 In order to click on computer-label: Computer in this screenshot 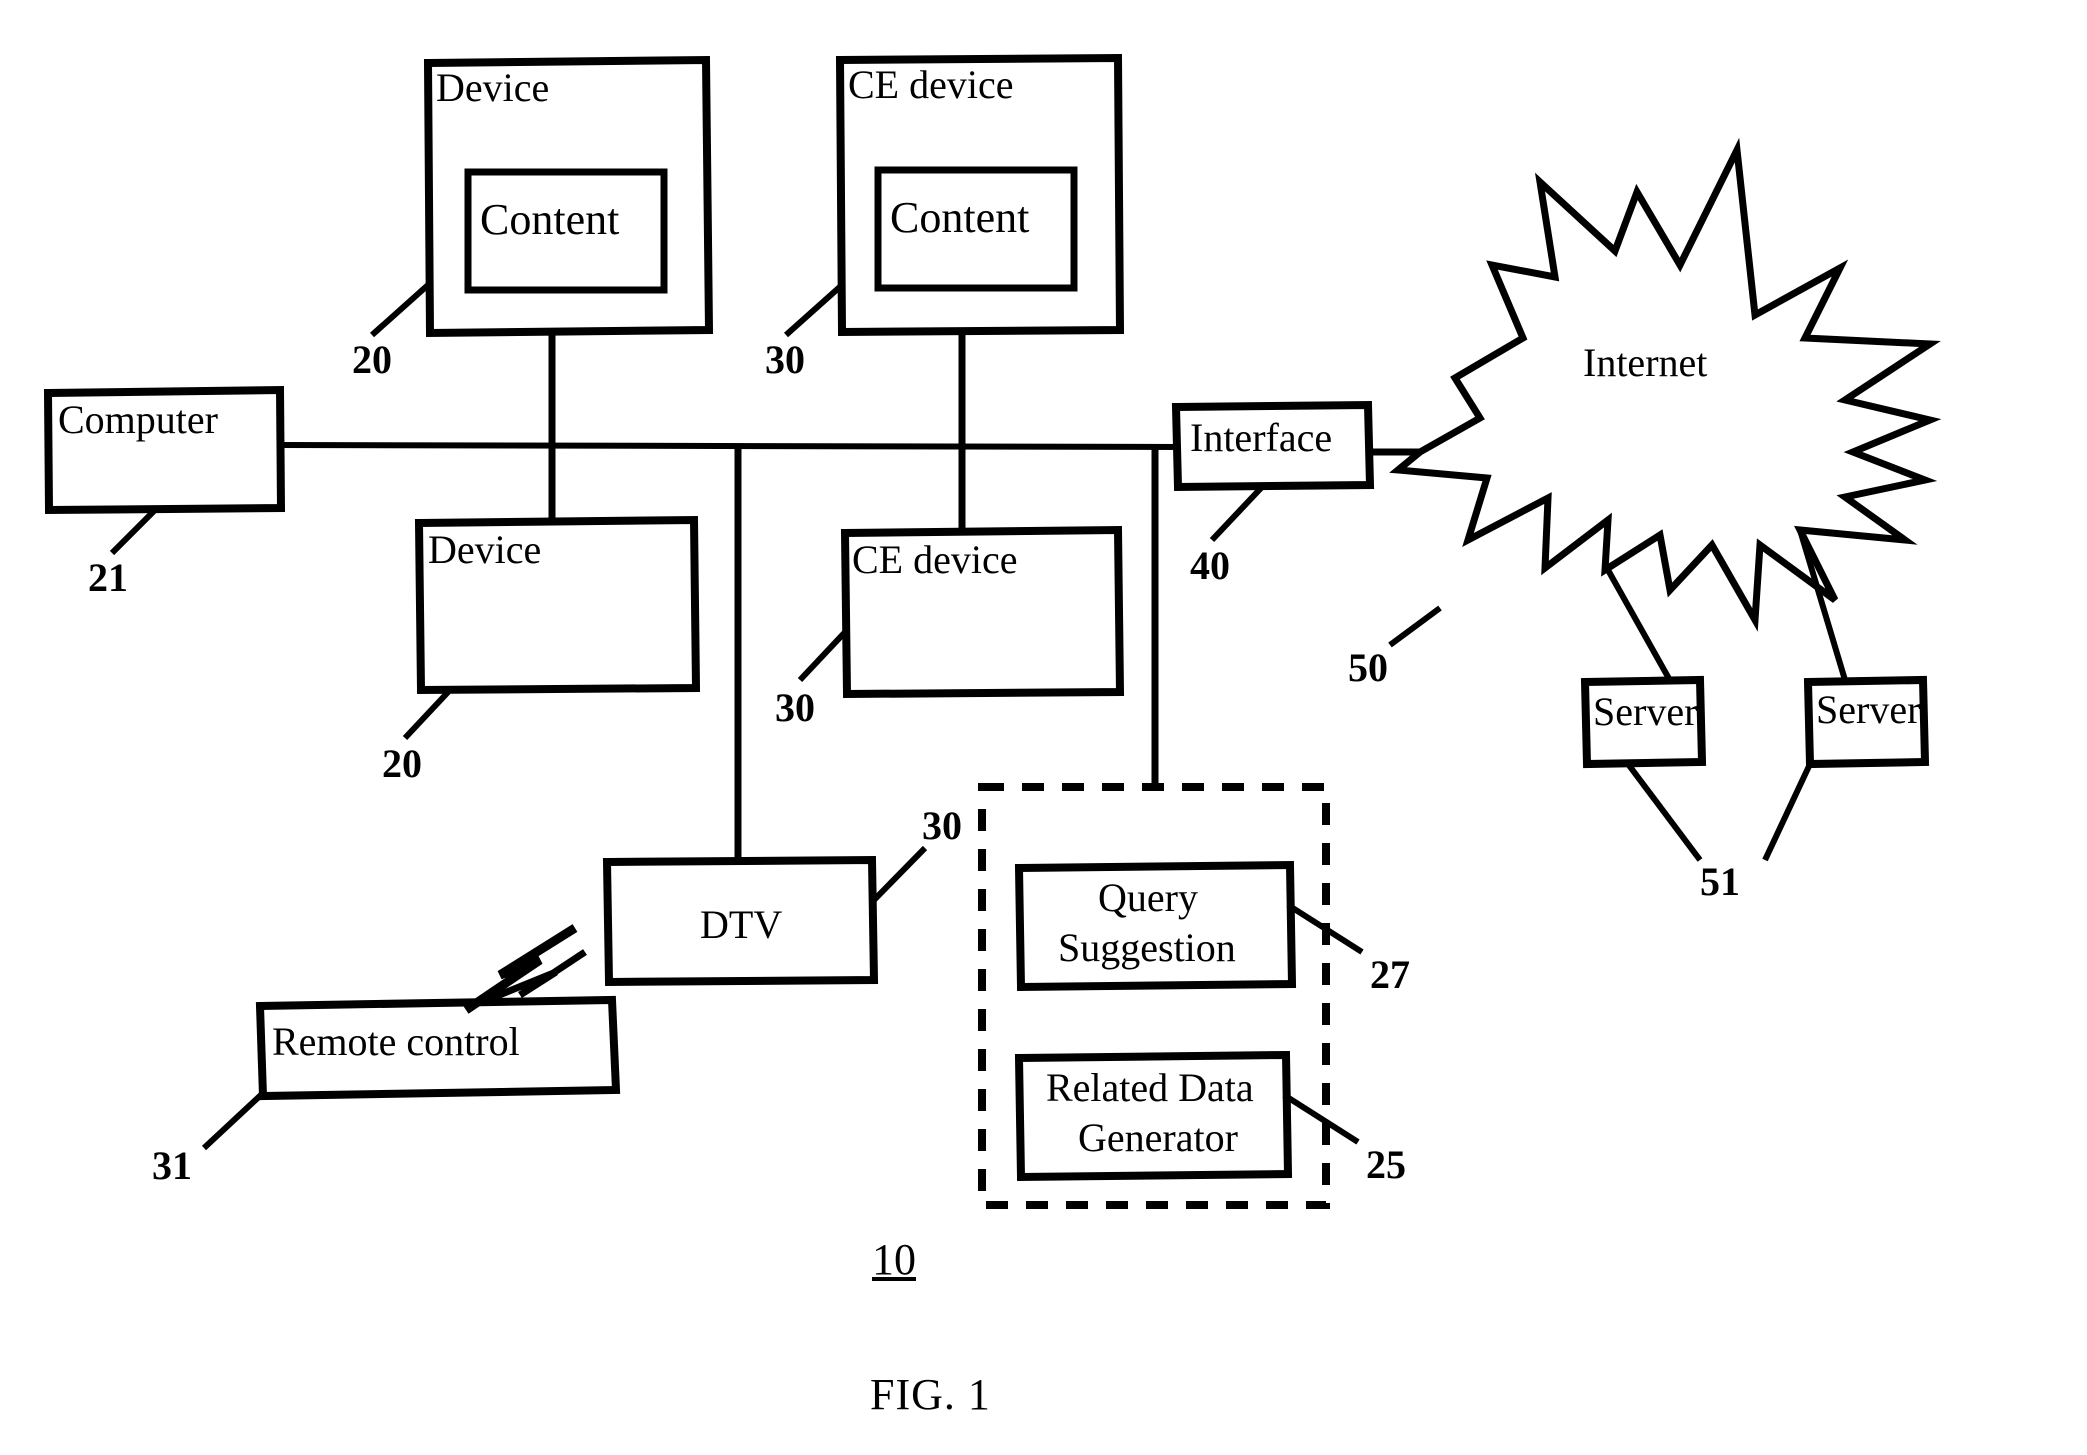, I will do `click(138, 419)`.